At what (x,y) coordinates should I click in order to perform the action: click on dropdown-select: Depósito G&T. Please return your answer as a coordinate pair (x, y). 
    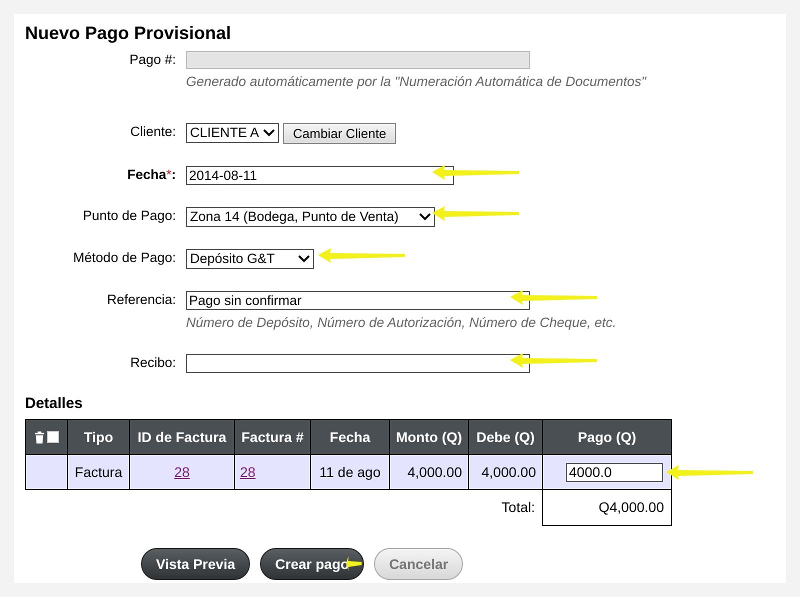
    Looking at the image, I should click on (250, 259).